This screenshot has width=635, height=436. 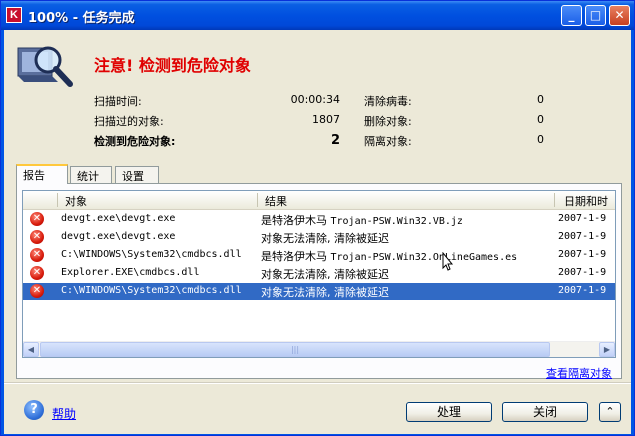 What do you see at coordinates (34, 410) in the screenshot?
I see `help-icon: ?` at bounding box center [34, 410].